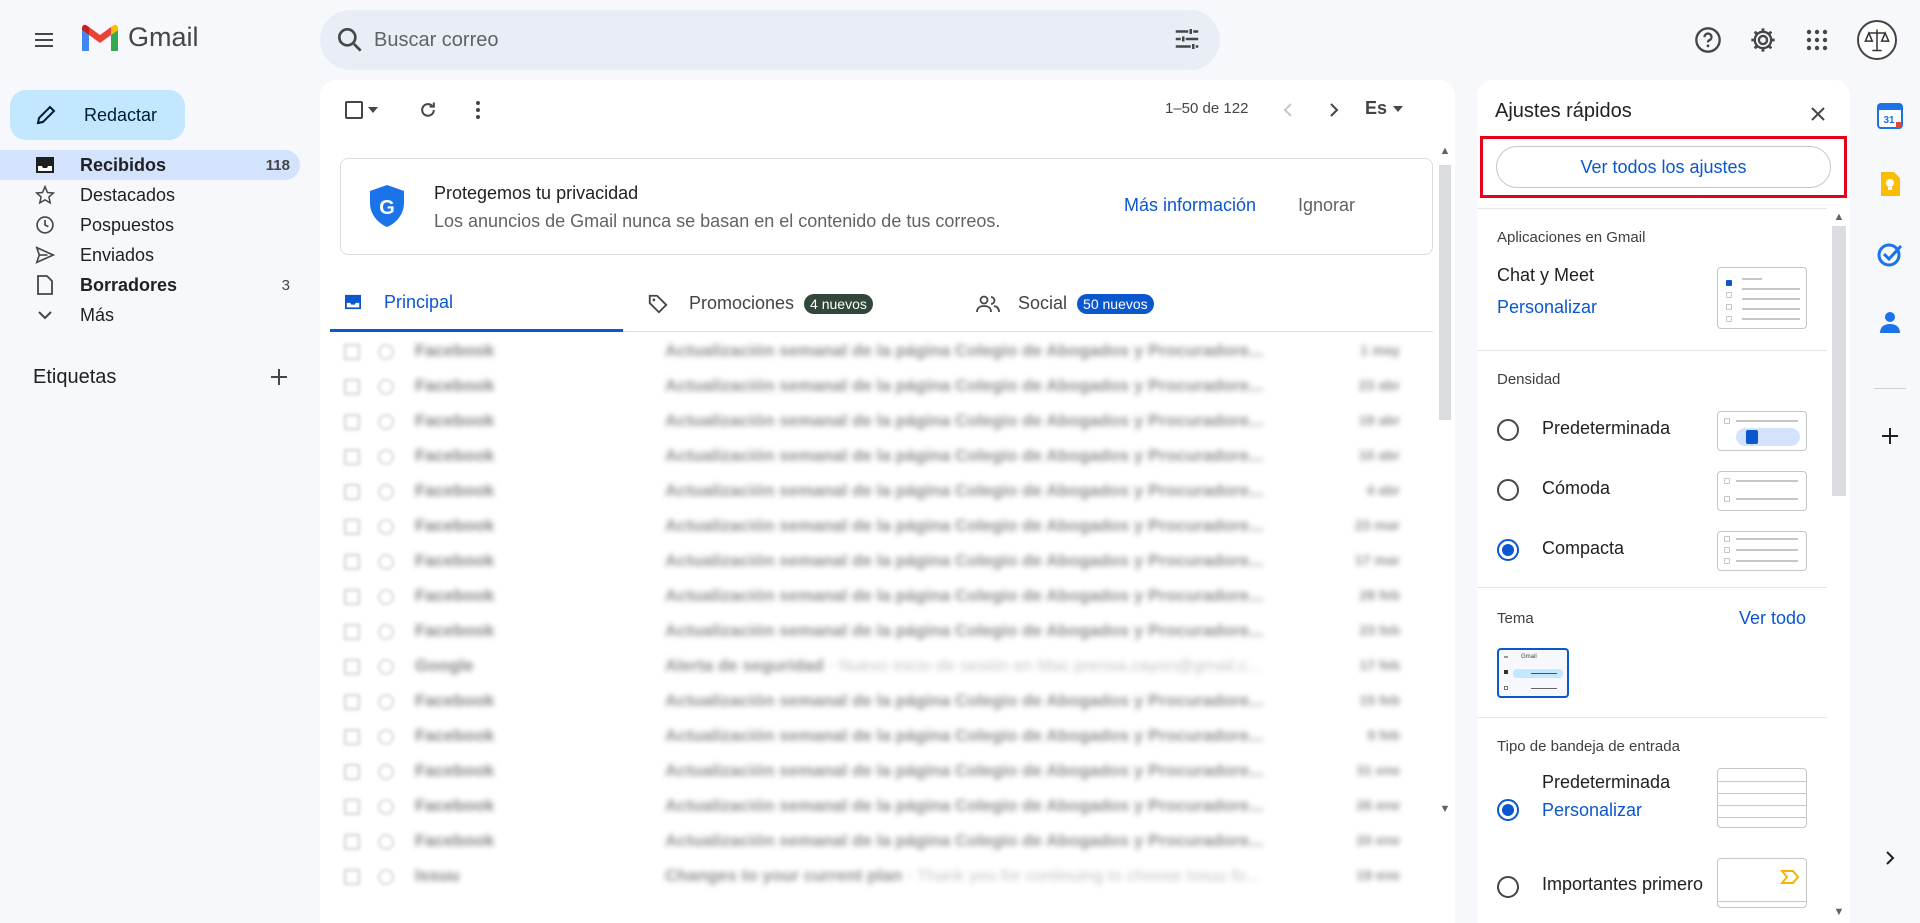  I want to click on inbox-important-first-radio, so click(1508, 887).